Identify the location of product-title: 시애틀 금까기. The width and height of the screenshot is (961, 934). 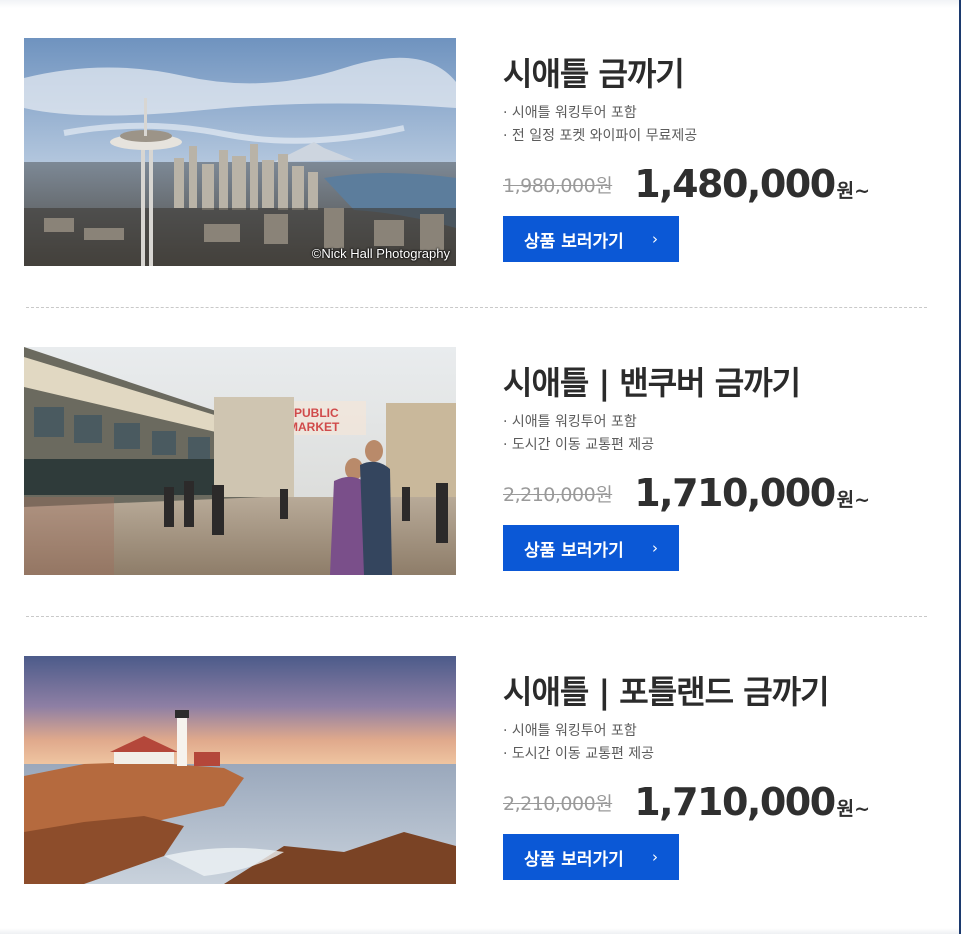
(723, 74).